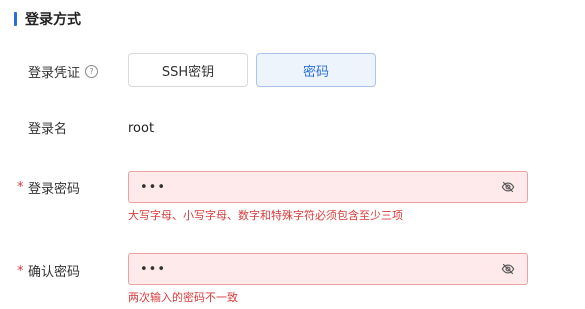 The width and height of the screenshot is (585, 309). I want to click on section-header: 登录方式, so click(47, 19).